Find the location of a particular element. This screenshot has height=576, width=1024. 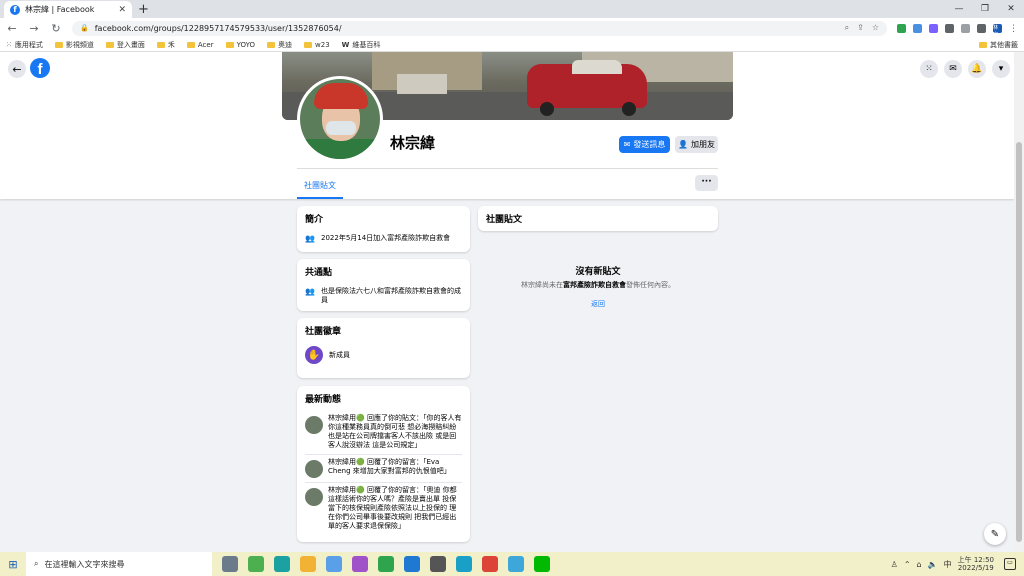

evernote-icon is located at coordinates (386, 564).